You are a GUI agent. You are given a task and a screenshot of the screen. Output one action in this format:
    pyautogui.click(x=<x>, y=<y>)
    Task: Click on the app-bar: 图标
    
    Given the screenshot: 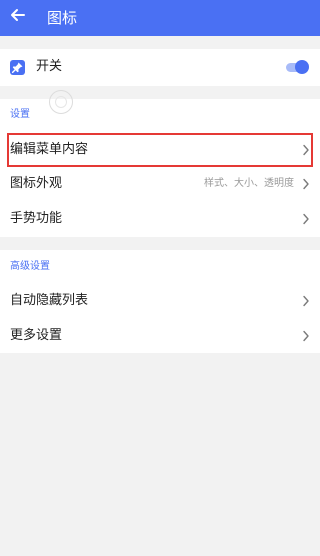 What is the action you would take?
    pyautogui.click(x=160, y=18)
    